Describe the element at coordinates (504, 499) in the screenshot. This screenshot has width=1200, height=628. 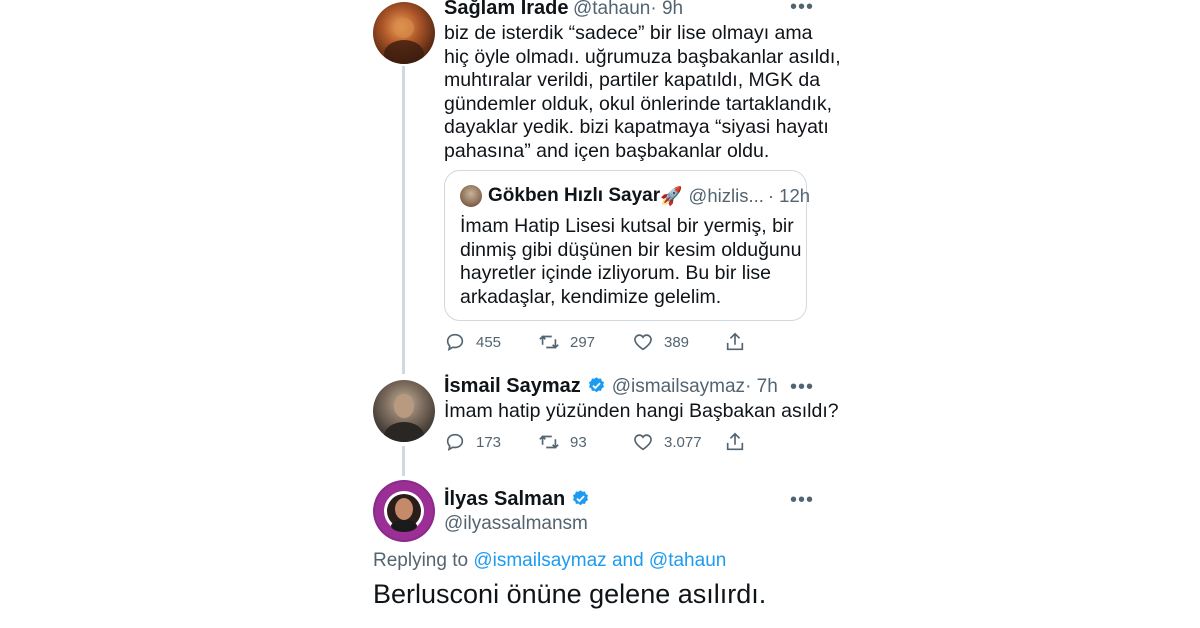
I see `user-name: İlyas Salman` at that location.